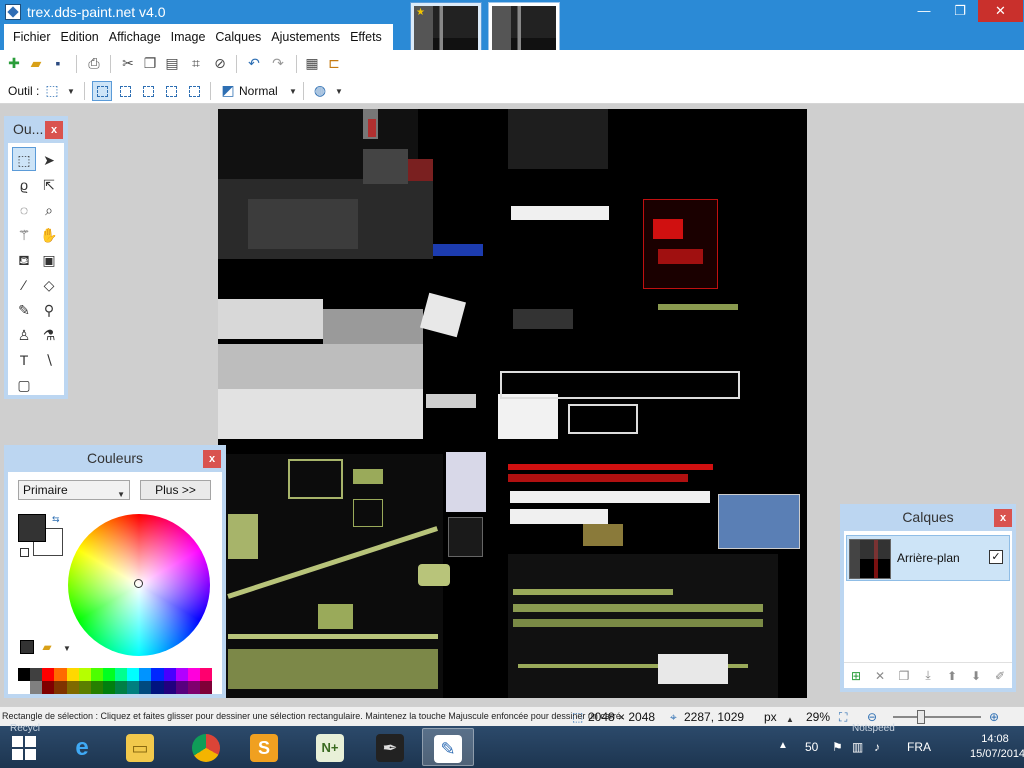 The image size is (1024, 768). I want to click on new-image-icon: ✚, so click(14, 63).